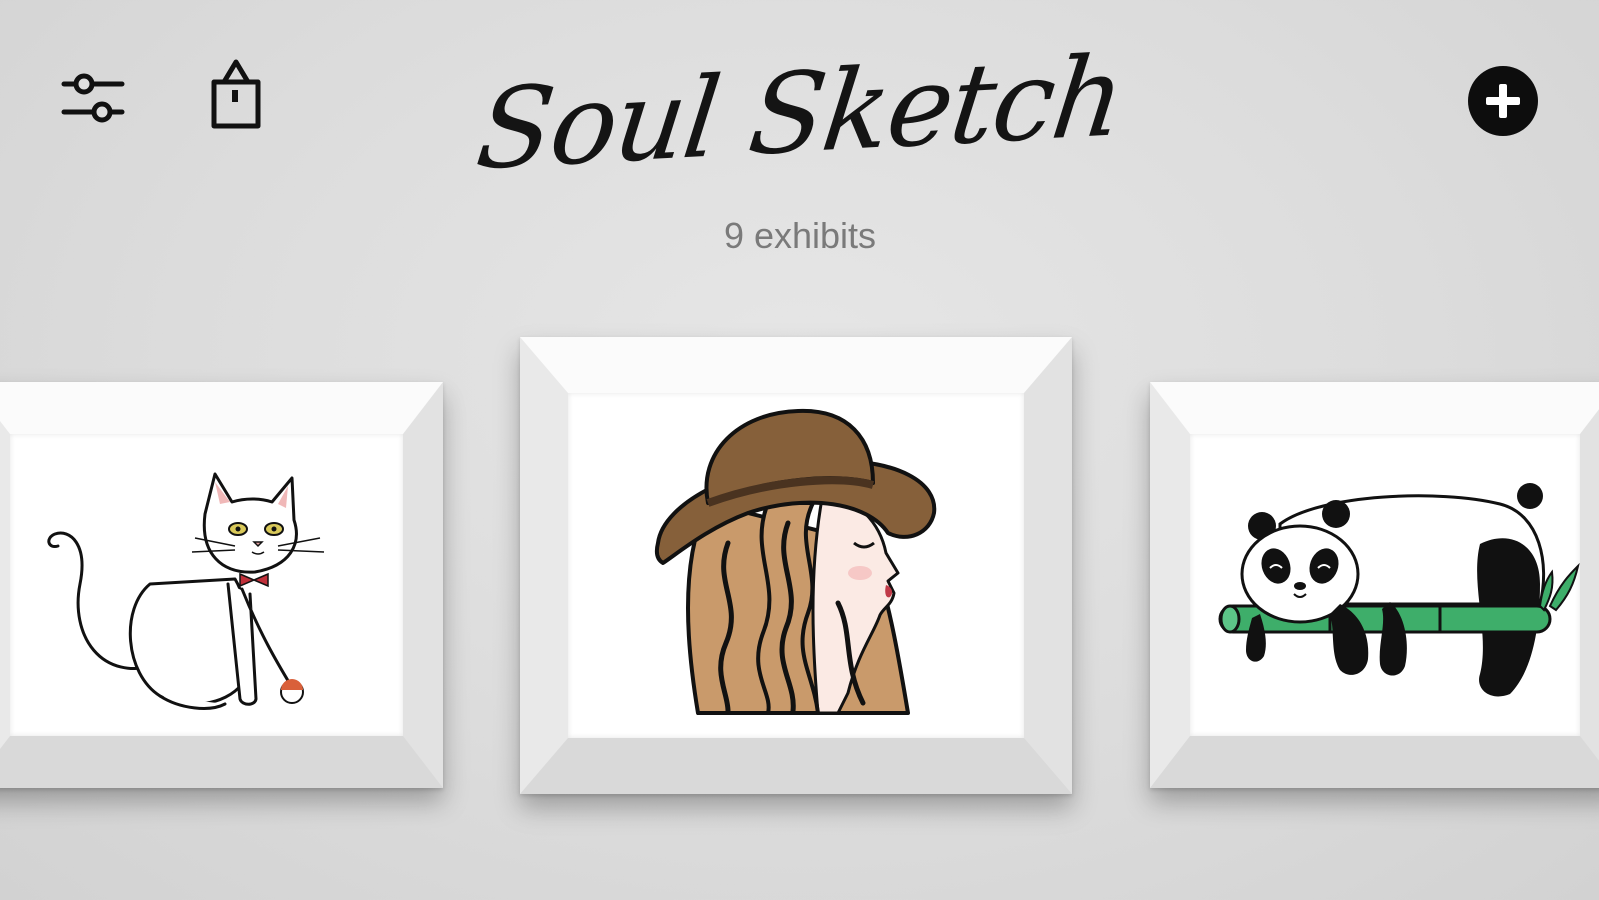 The width and height of the screenshot is (1599, 900). I want to click on sliders-icon, so click(93, 98).